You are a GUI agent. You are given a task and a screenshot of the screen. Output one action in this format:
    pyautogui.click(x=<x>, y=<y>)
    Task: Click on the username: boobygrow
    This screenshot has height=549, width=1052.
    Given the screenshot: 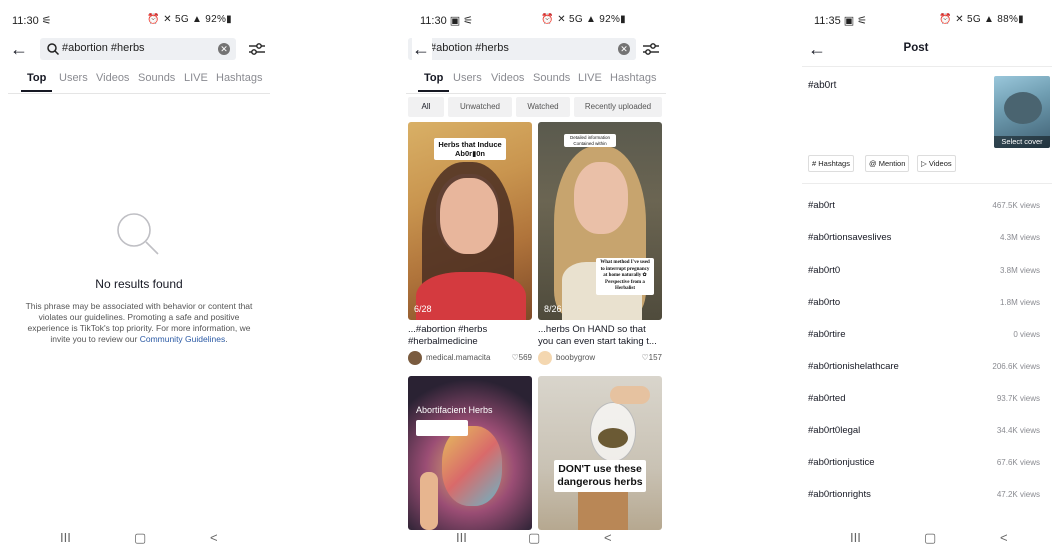 What is the action you would take?
    pyautogui.click(x=575, y=357)
    